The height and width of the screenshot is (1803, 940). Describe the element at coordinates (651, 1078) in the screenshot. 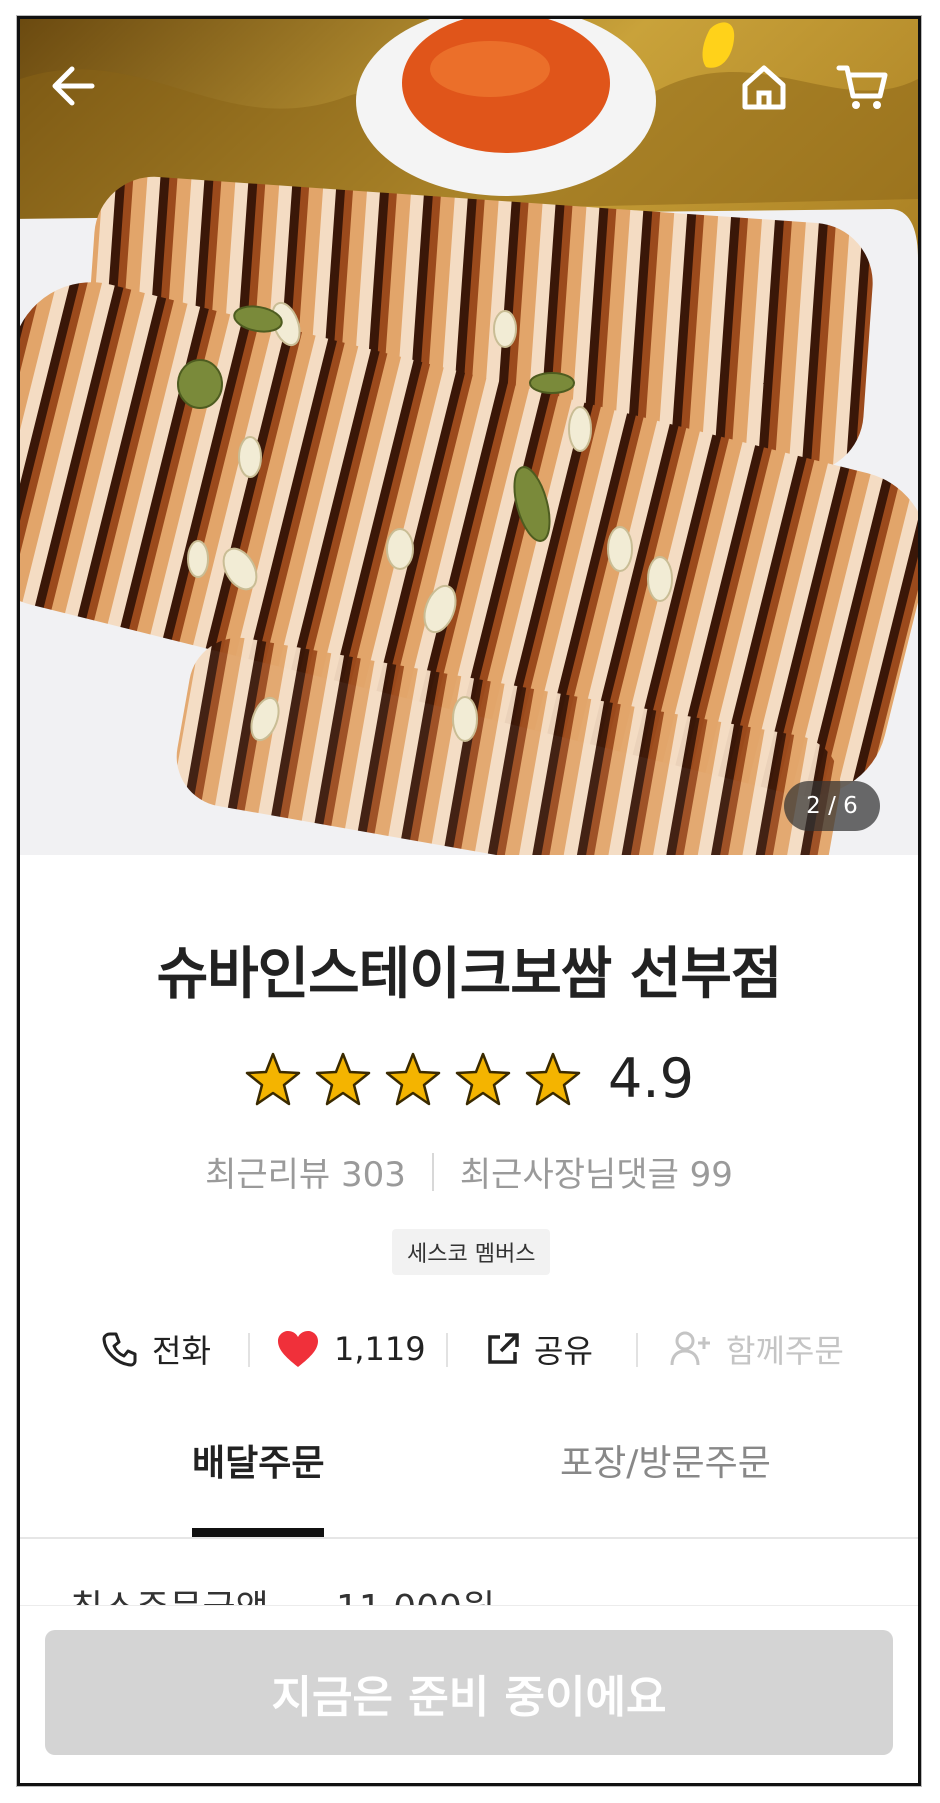

I see `rating-value: 4.9` at that location.